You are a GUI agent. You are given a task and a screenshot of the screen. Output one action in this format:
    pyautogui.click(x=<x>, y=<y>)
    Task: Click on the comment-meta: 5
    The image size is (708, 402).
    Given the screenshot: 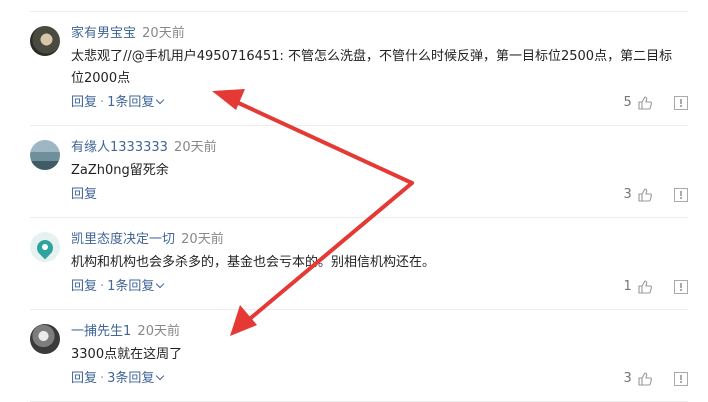 What is the action you would take?
    pyautogui.click(x=655, y=103)
    